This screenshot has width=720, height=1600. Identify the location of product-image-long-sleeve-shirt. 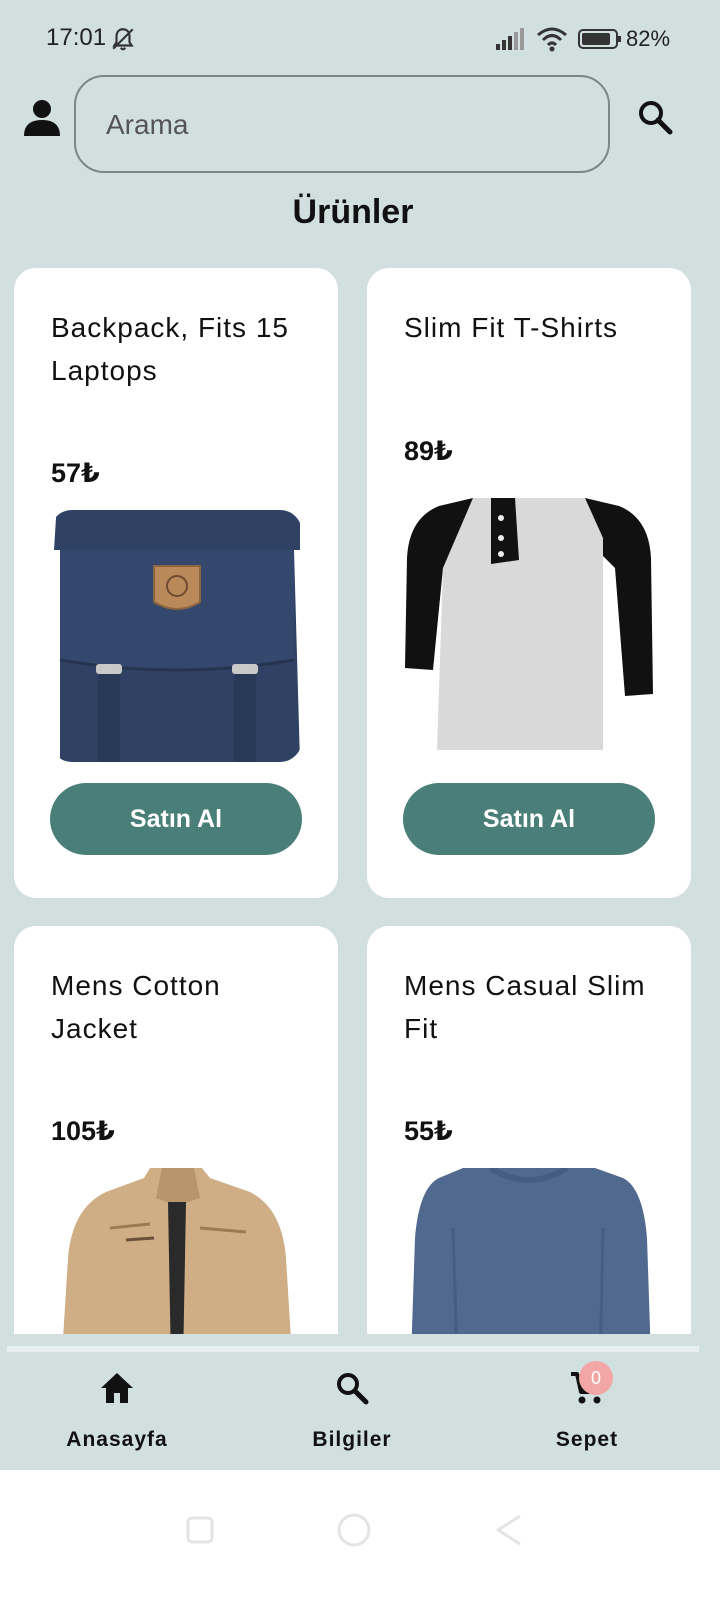
(529, 1251).